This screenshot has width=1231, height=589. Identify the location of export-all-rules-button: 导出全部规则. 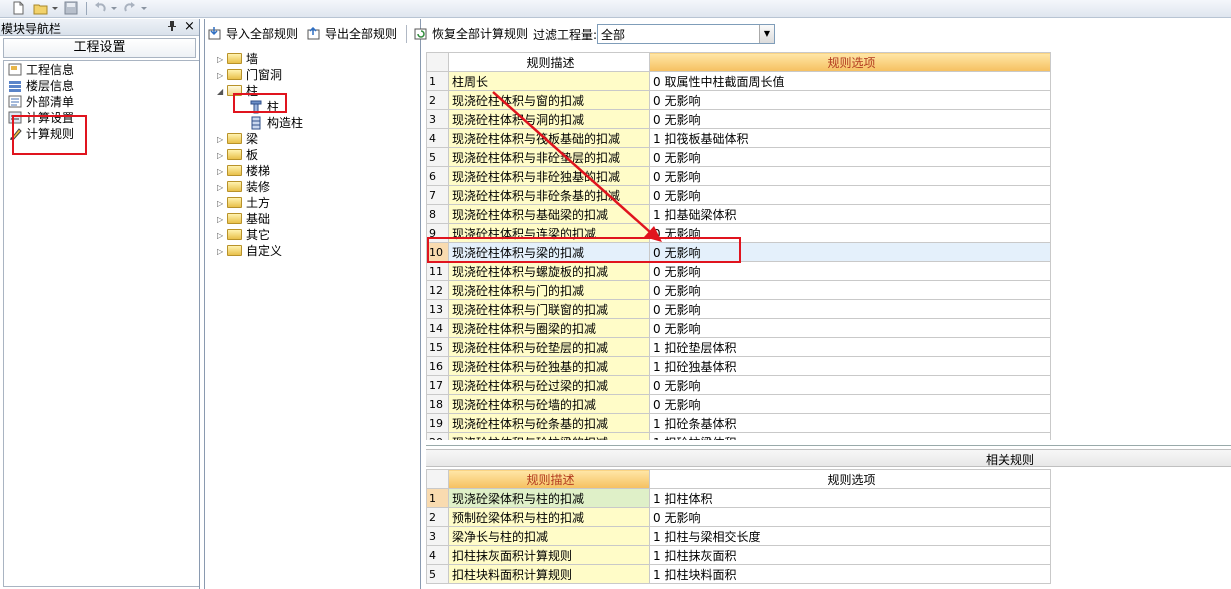
(352, 34).